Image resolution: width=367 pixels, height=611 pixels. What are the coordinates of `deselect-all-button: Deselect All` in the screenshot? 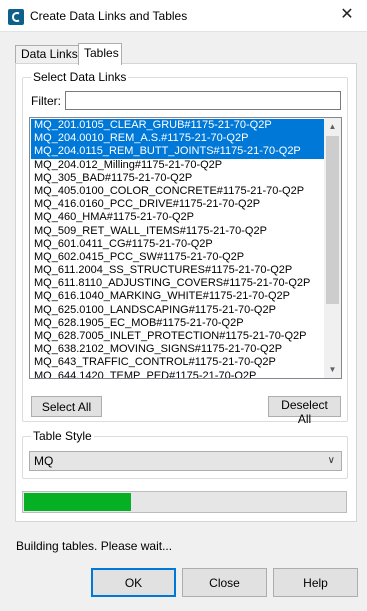 It's located at (304, 411).